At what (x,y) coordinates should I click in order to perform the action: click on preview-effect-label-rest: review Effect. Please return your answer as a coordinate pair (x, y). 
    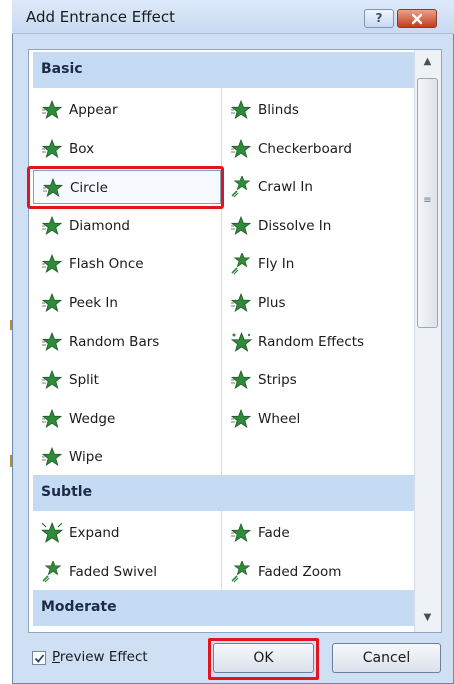
    Looking at the image, I should click on (103, 657).